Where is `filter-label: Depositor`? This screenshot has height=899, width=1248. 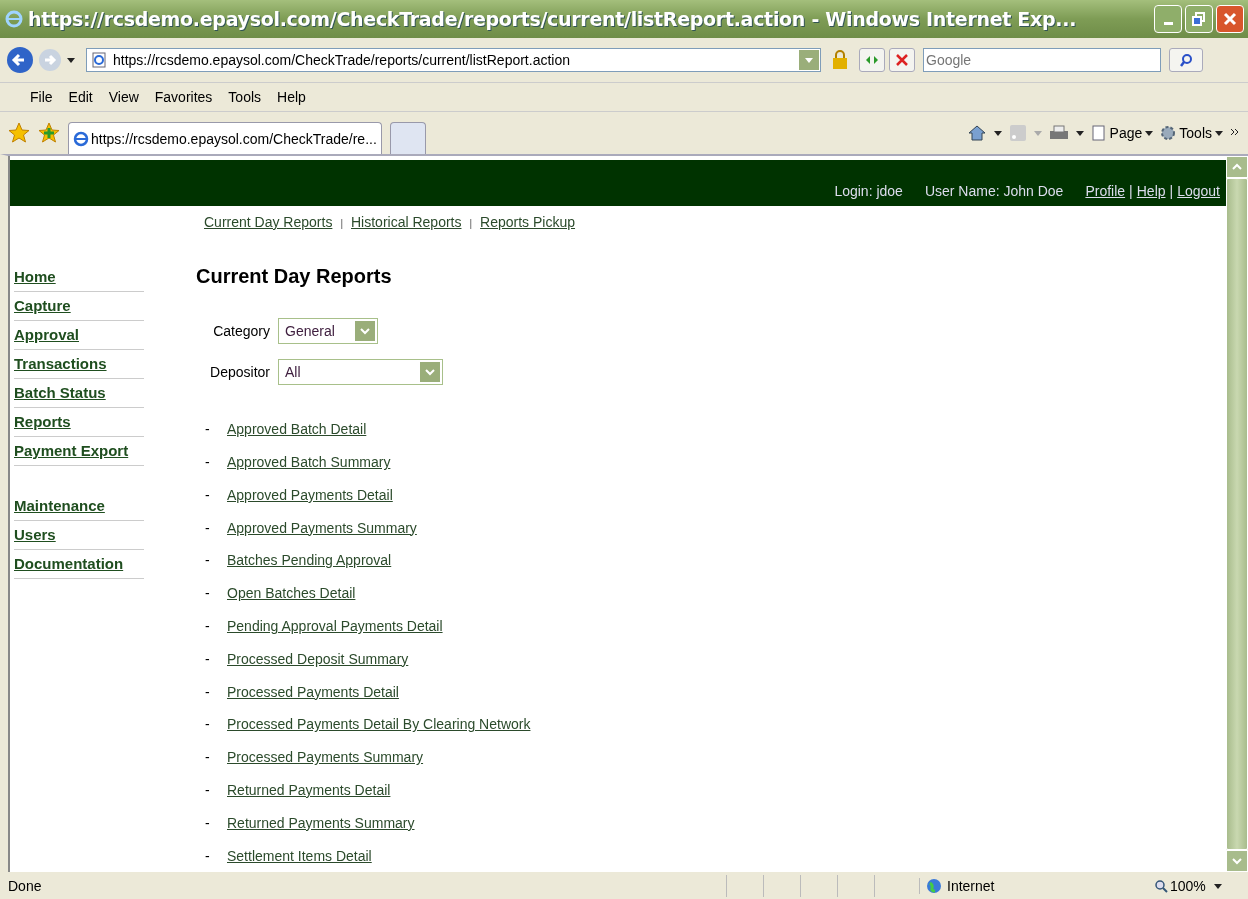 filter-label: Depositor is located at coordinates (239, 372).